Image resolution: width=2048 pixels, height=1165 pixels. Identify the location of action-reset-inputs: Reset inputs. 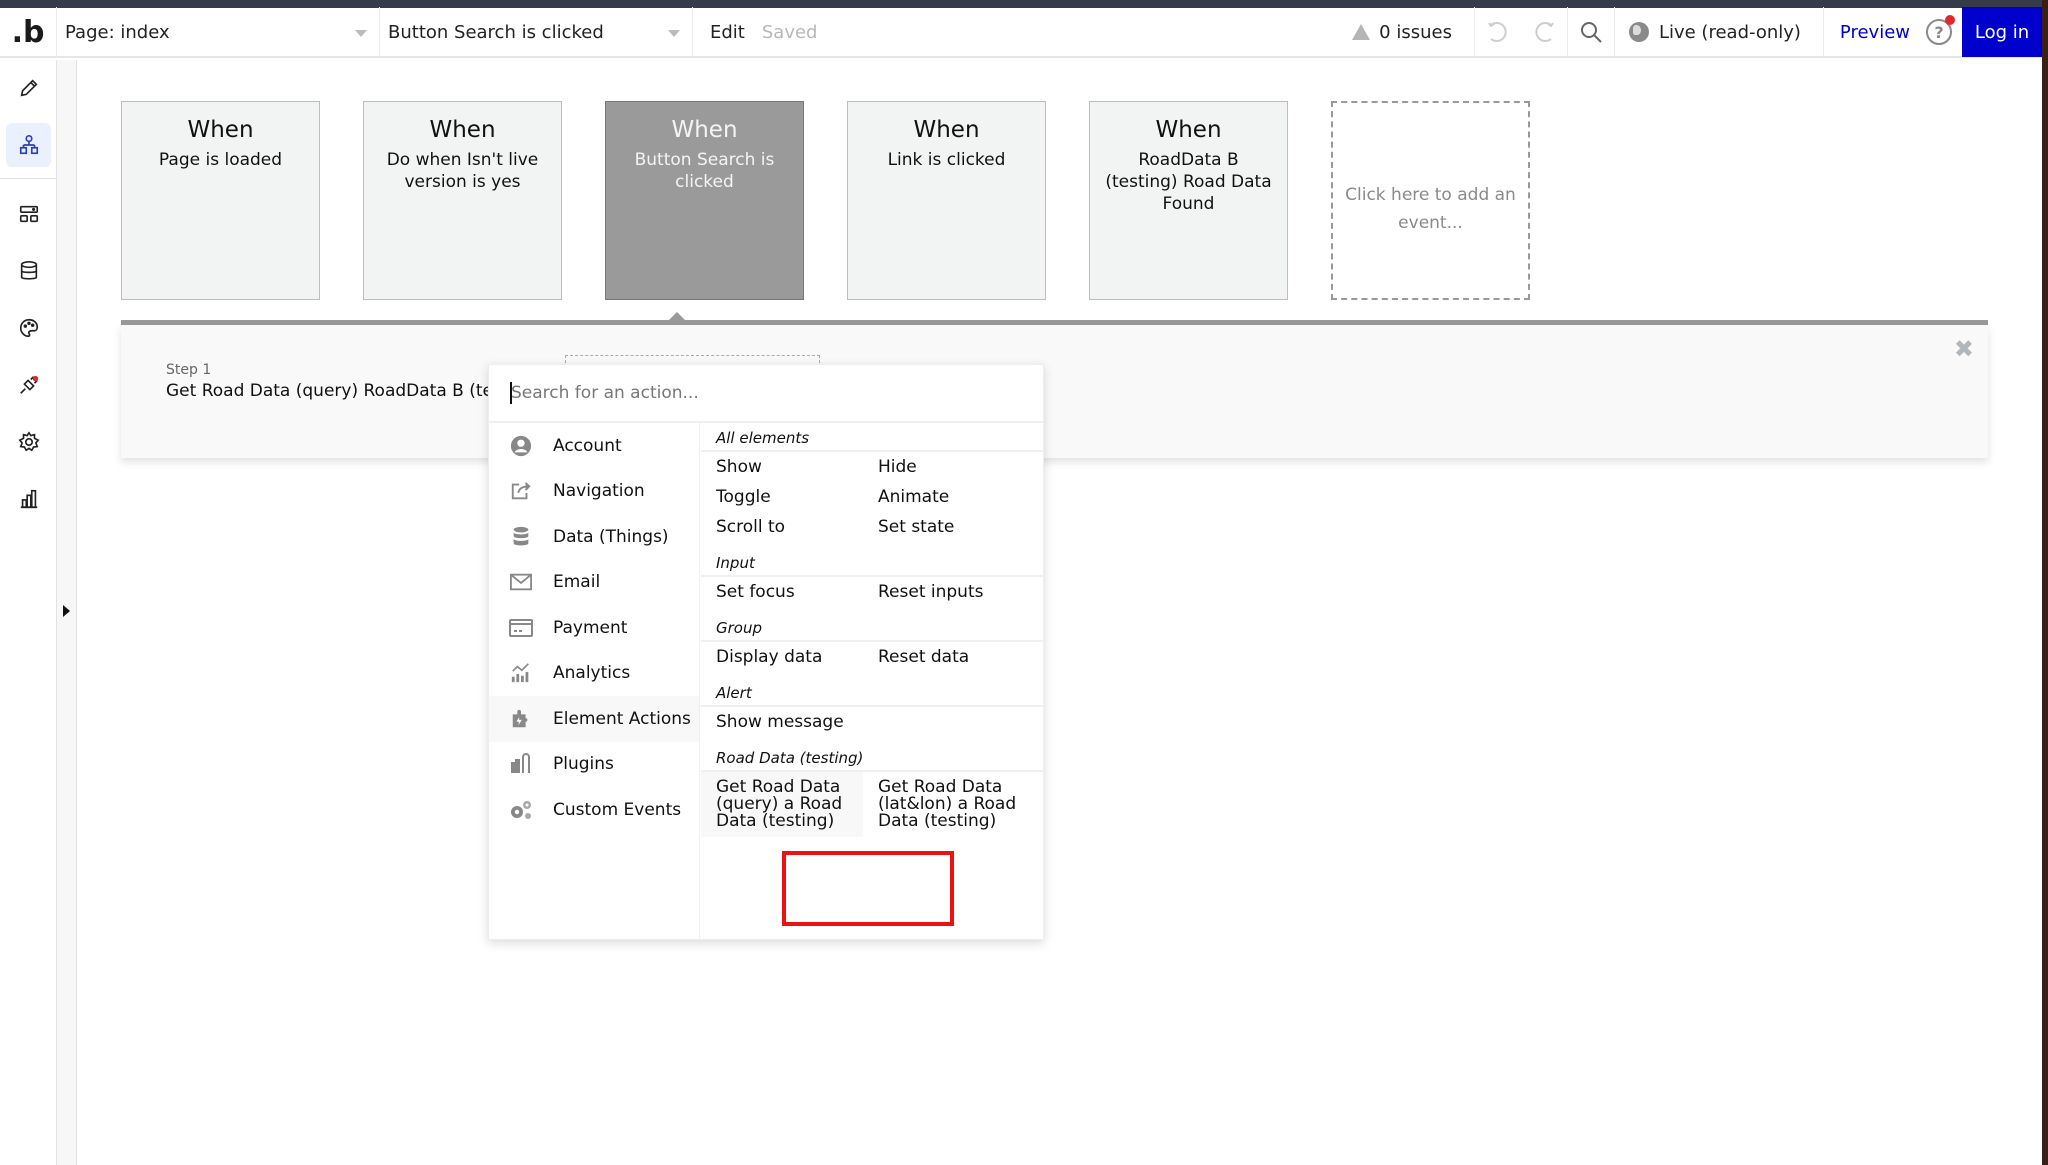
(944, 592).